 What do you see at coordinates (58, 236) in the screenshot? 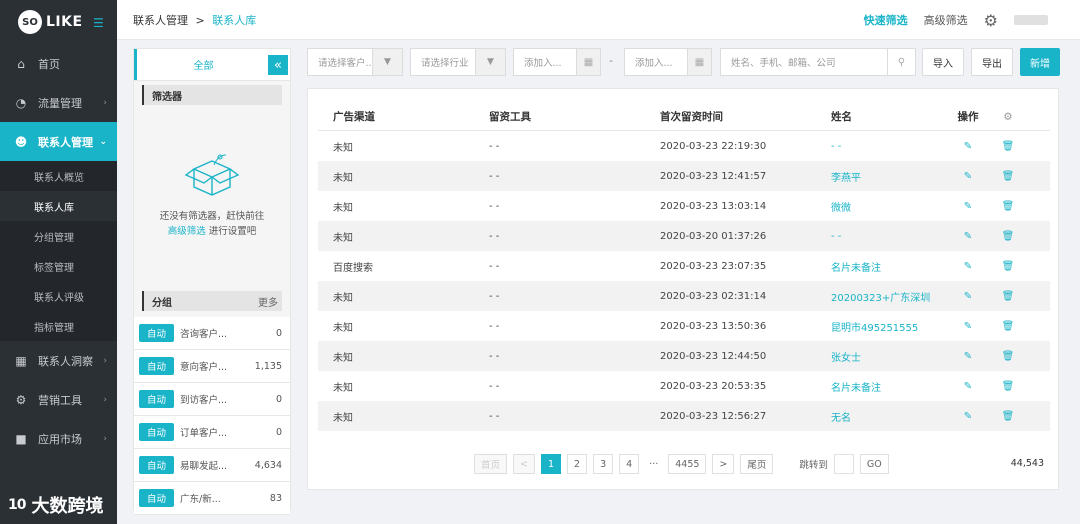
I see `sidebar-subitem-groups: 分组管理` at bounding box center [58, 236].